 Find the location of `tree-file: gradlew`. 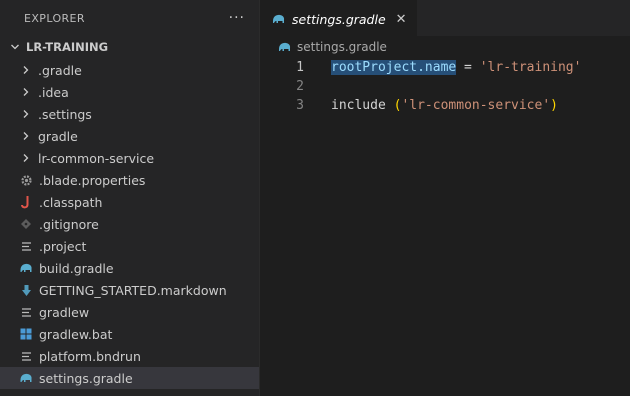

tree-file: gradlew is located at coordinates (129, 312).